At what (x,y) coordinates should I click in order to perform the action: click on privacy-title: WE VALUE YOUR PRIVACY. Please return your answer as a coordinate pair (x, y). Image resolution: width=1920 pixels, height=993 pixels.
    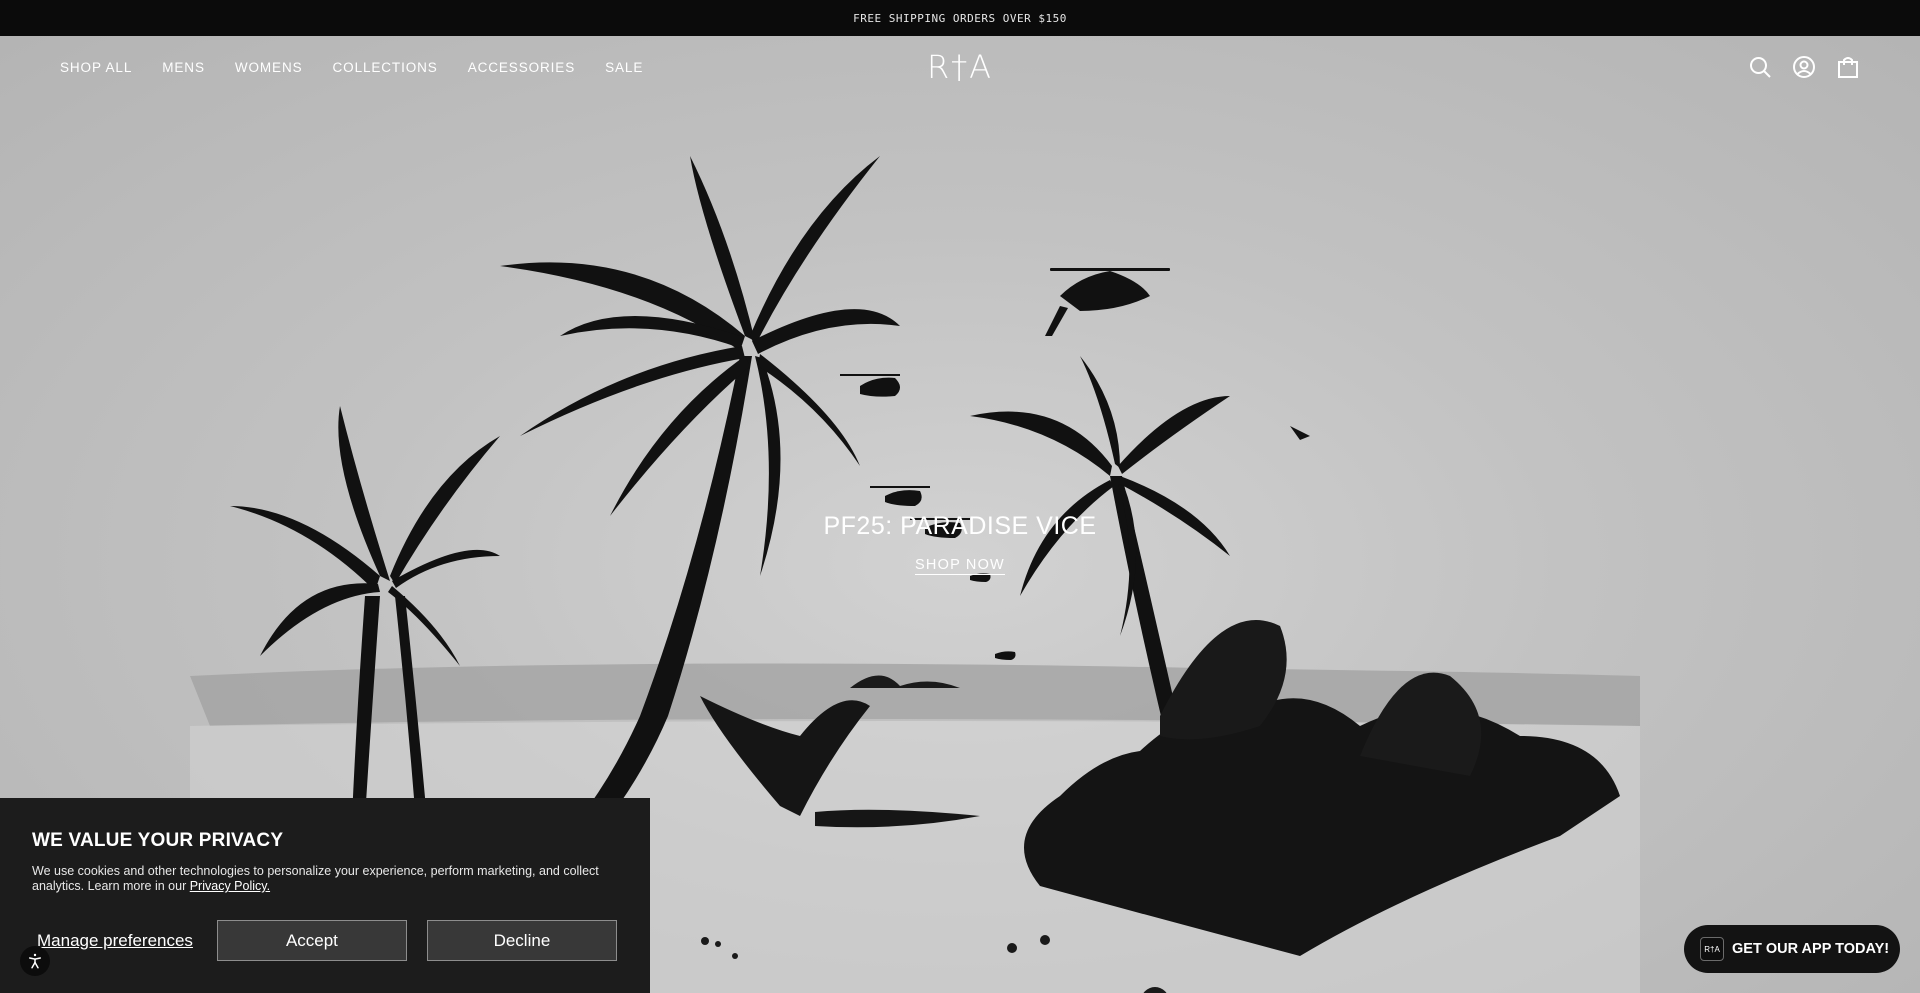
    Looking at the image, I should click on (158, 840).